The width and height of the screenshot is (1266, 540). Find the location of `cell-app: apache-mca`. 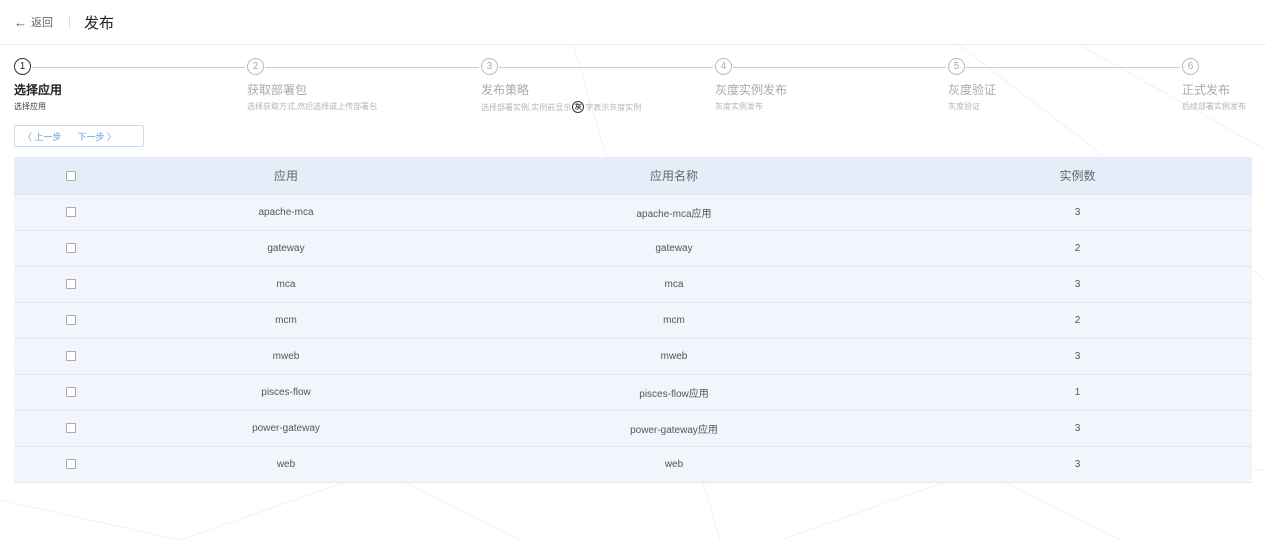

cell-app: apache-mca is located at coordinates (286, 212).